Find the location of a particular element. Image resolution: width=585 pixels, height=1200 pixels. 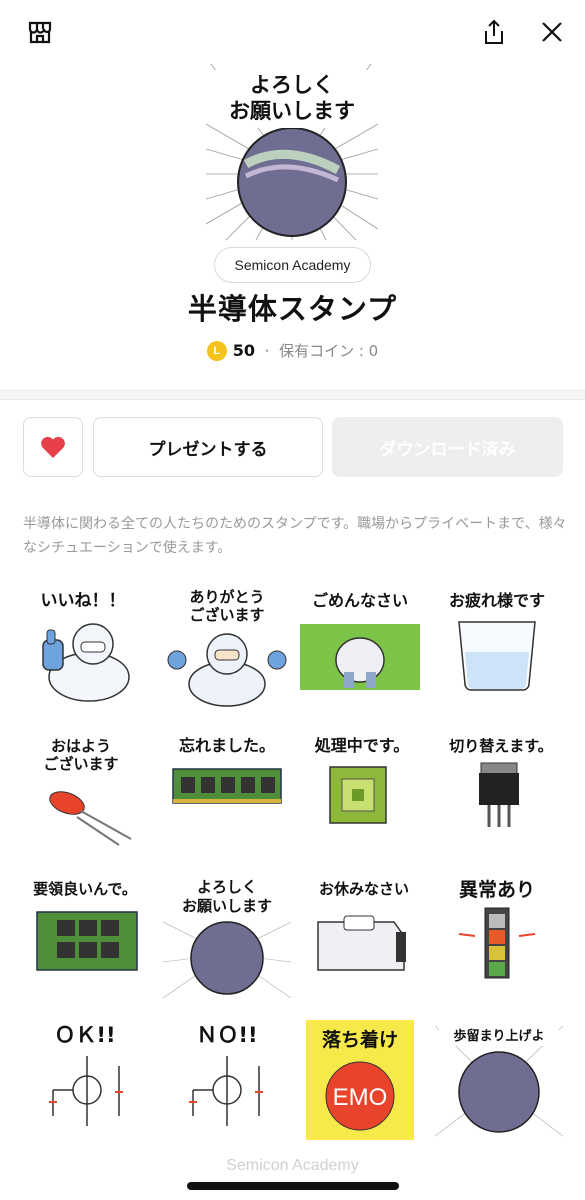

sticker-no: ＮＯ!! is located at coordinates (227, 1080).